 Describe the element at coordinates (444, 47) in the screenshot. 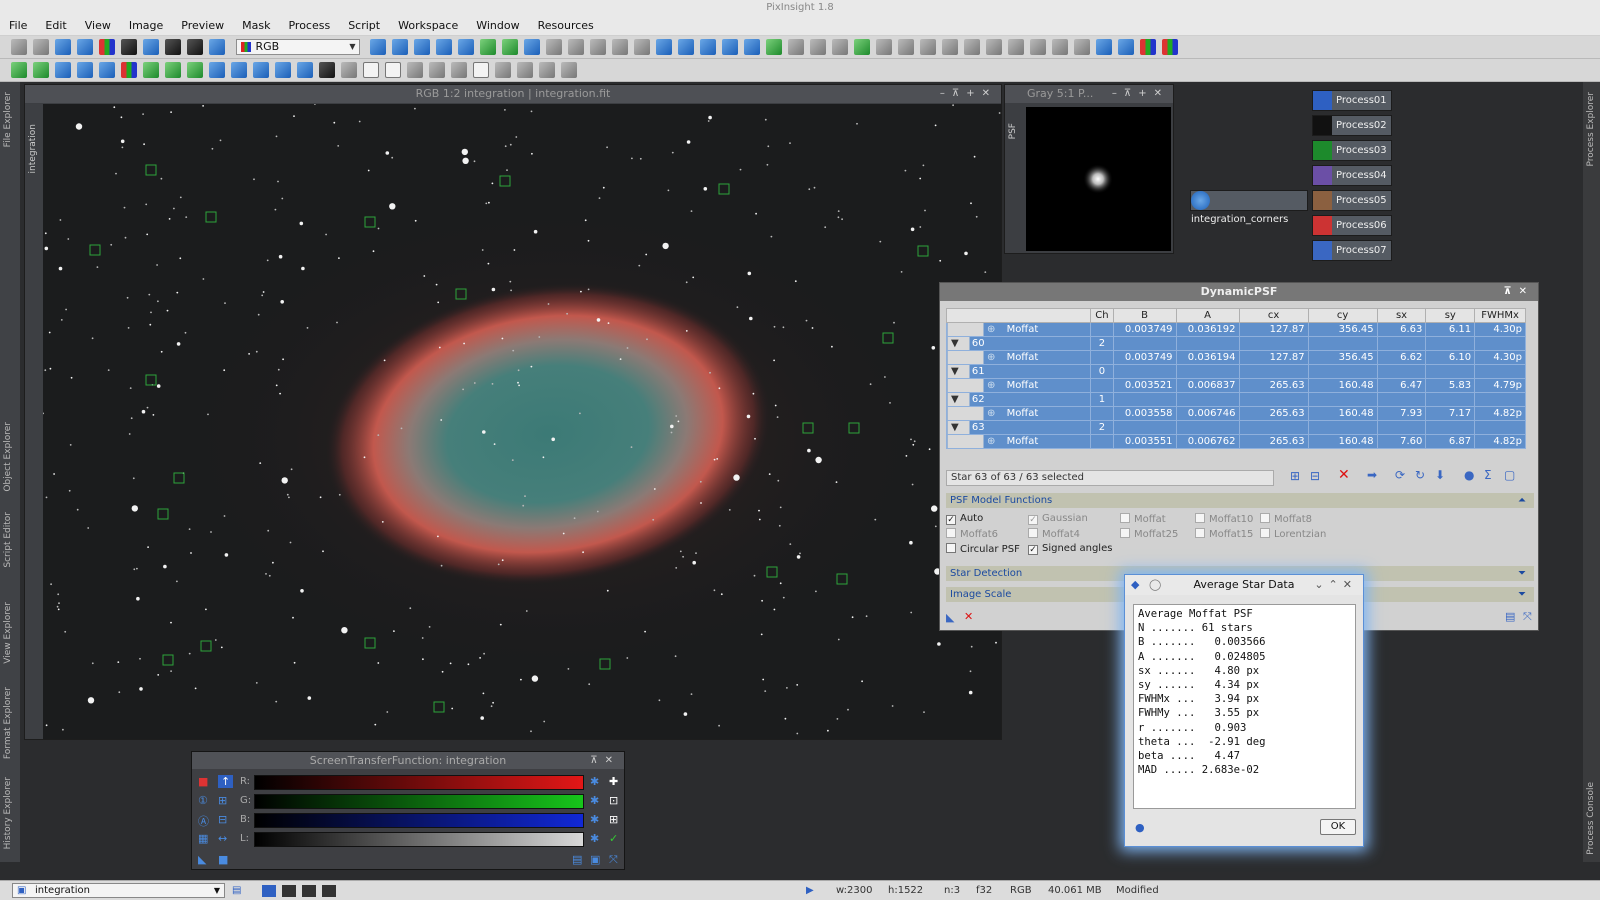

I see `zoom-icon` at that location.